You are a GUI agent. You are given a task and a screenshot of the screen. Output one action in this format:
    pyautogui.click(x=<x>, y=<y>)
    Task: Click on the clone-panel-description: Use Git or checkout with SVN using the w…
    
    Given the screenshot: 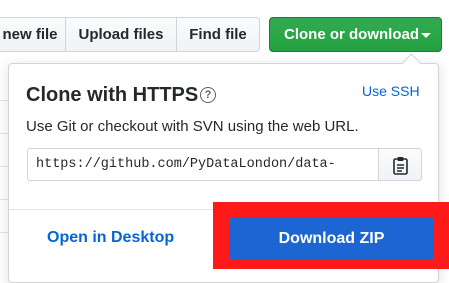 What is the action you would take?
    pyautogui.click(x=192, y=126)
    